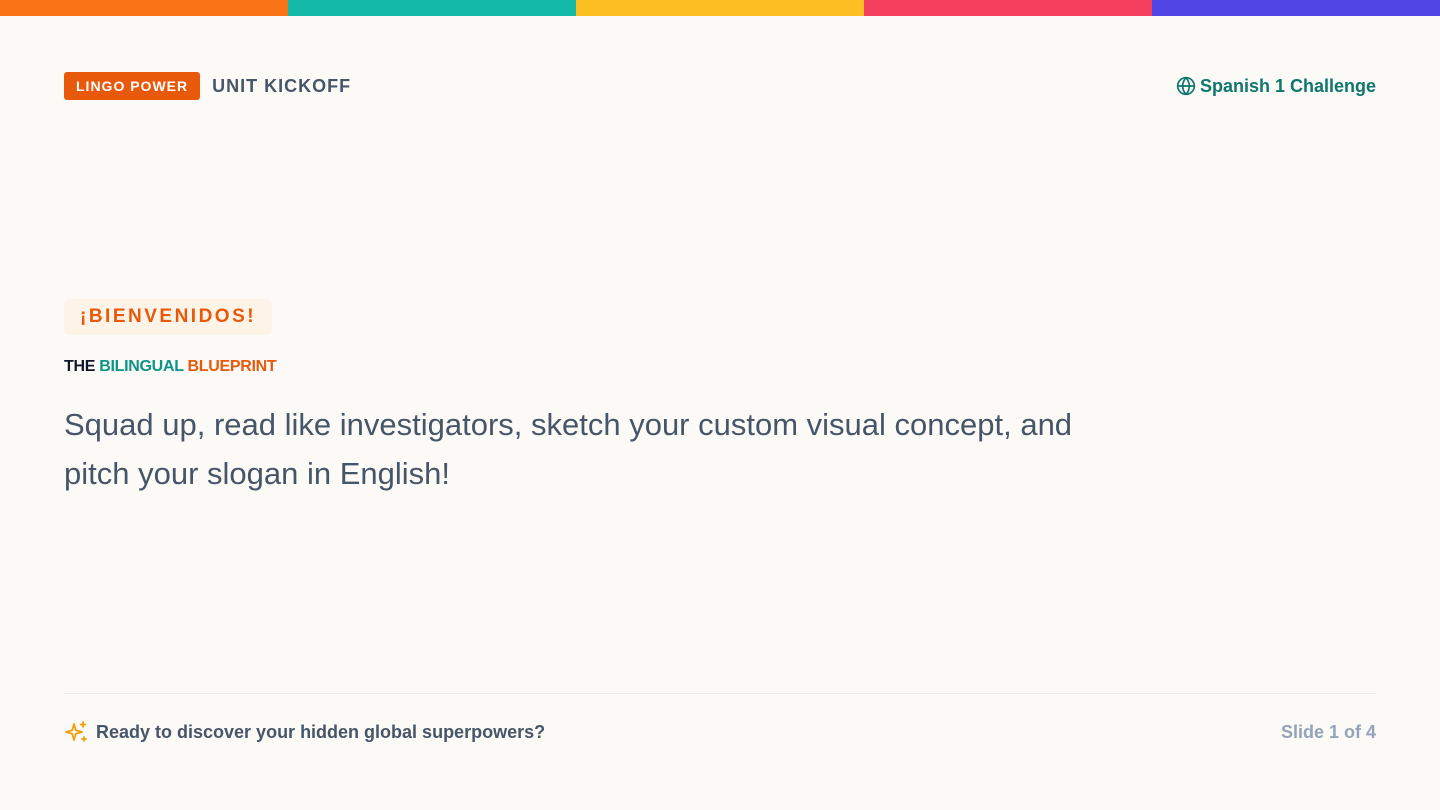 The height and width of the screenshot is (810, 1440). Describe the element at coordinates (282, 85) in the screenshot. I see `unit-kicker: UNIT KICKOFF` at that location.